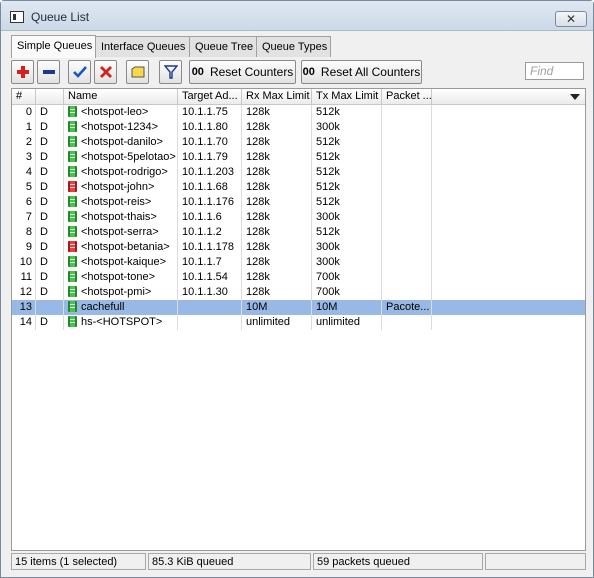 The width and height of the screenshot is (594, 578). What do you see at coordinates (121, 217) in the screenshot?
I see `cell-name: <hotspot-thais>` at bounding box center [121, 217].